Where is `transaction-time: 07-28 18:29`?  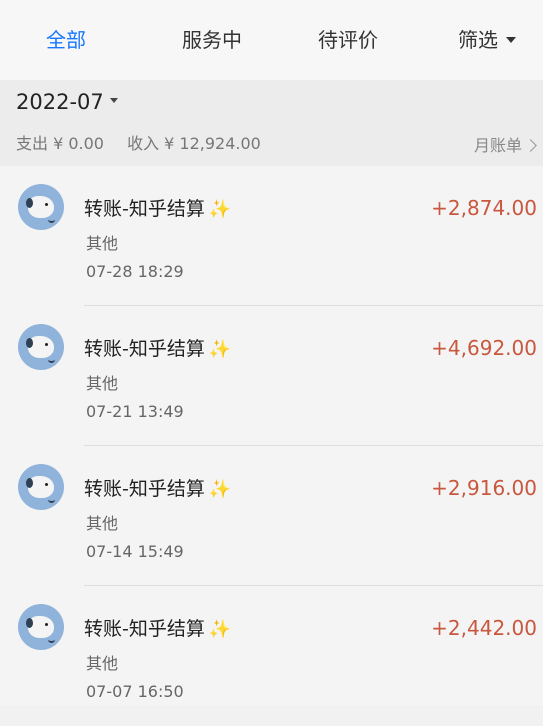
transaction-time: 07-28 18:29 is located at coordinates (135, 271).